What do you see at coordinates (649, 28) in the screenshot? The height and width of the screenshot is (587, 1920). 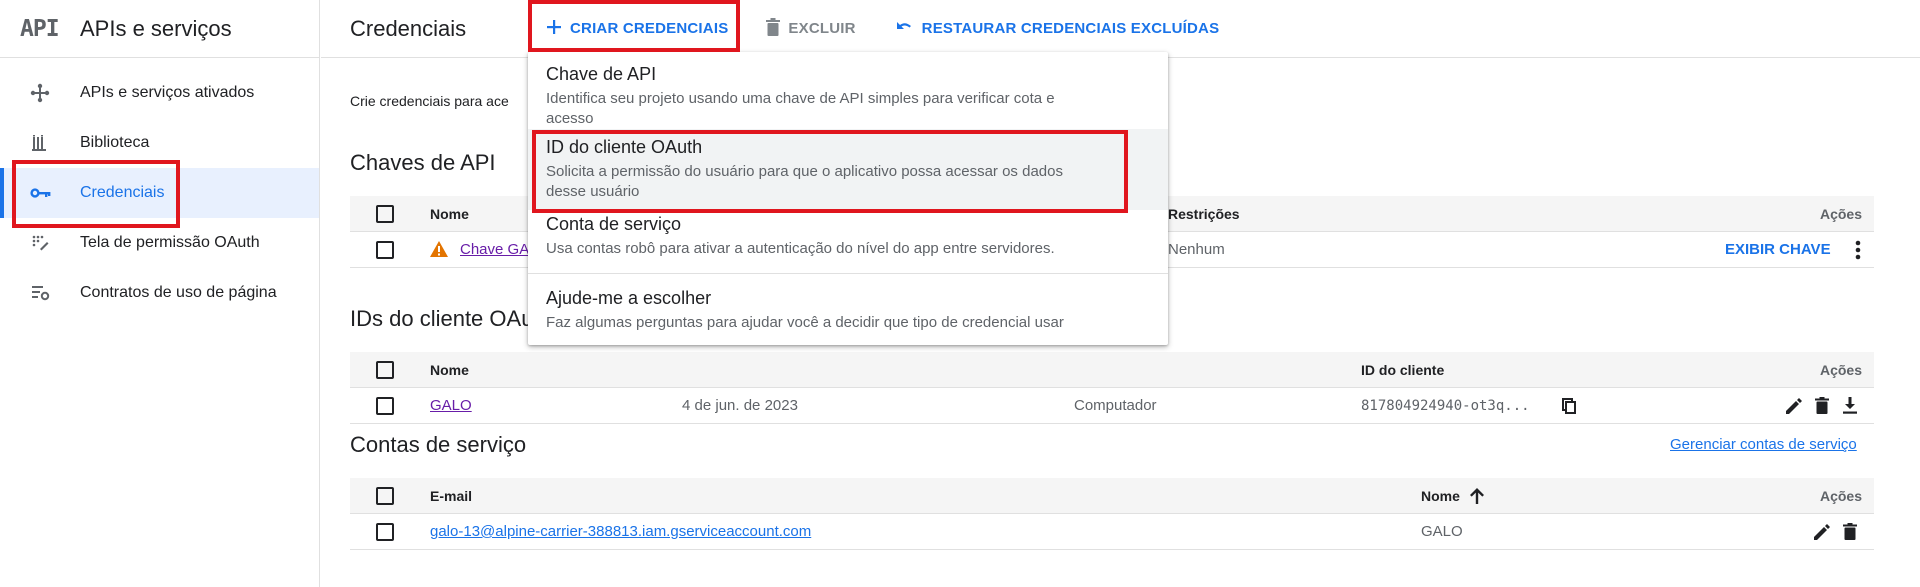 I see `create-credentials-label: CRIAR CREDENCIAIS` at bounding box center [649, 28].